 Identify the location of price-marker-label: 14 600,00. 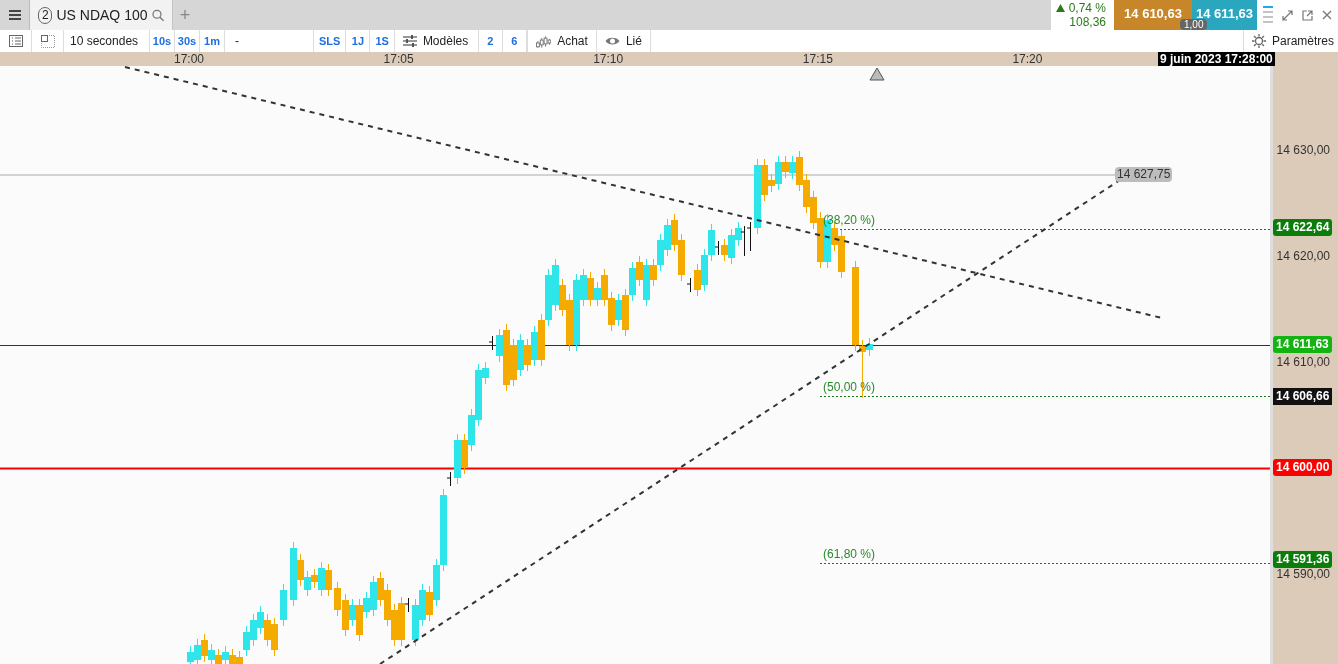
(1303, 467).